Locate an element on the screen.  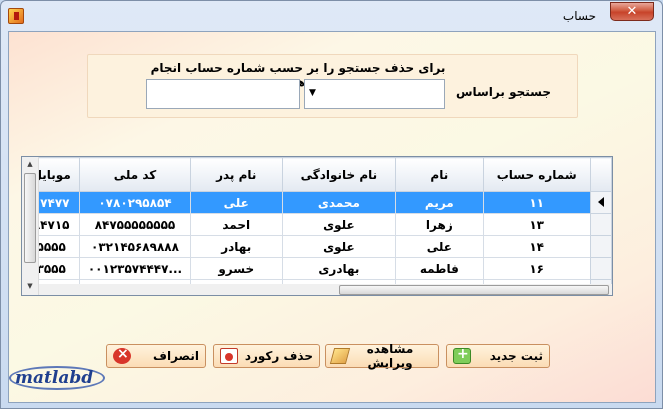
cell-last-name: محمدی is located at coordinates (338, 202).